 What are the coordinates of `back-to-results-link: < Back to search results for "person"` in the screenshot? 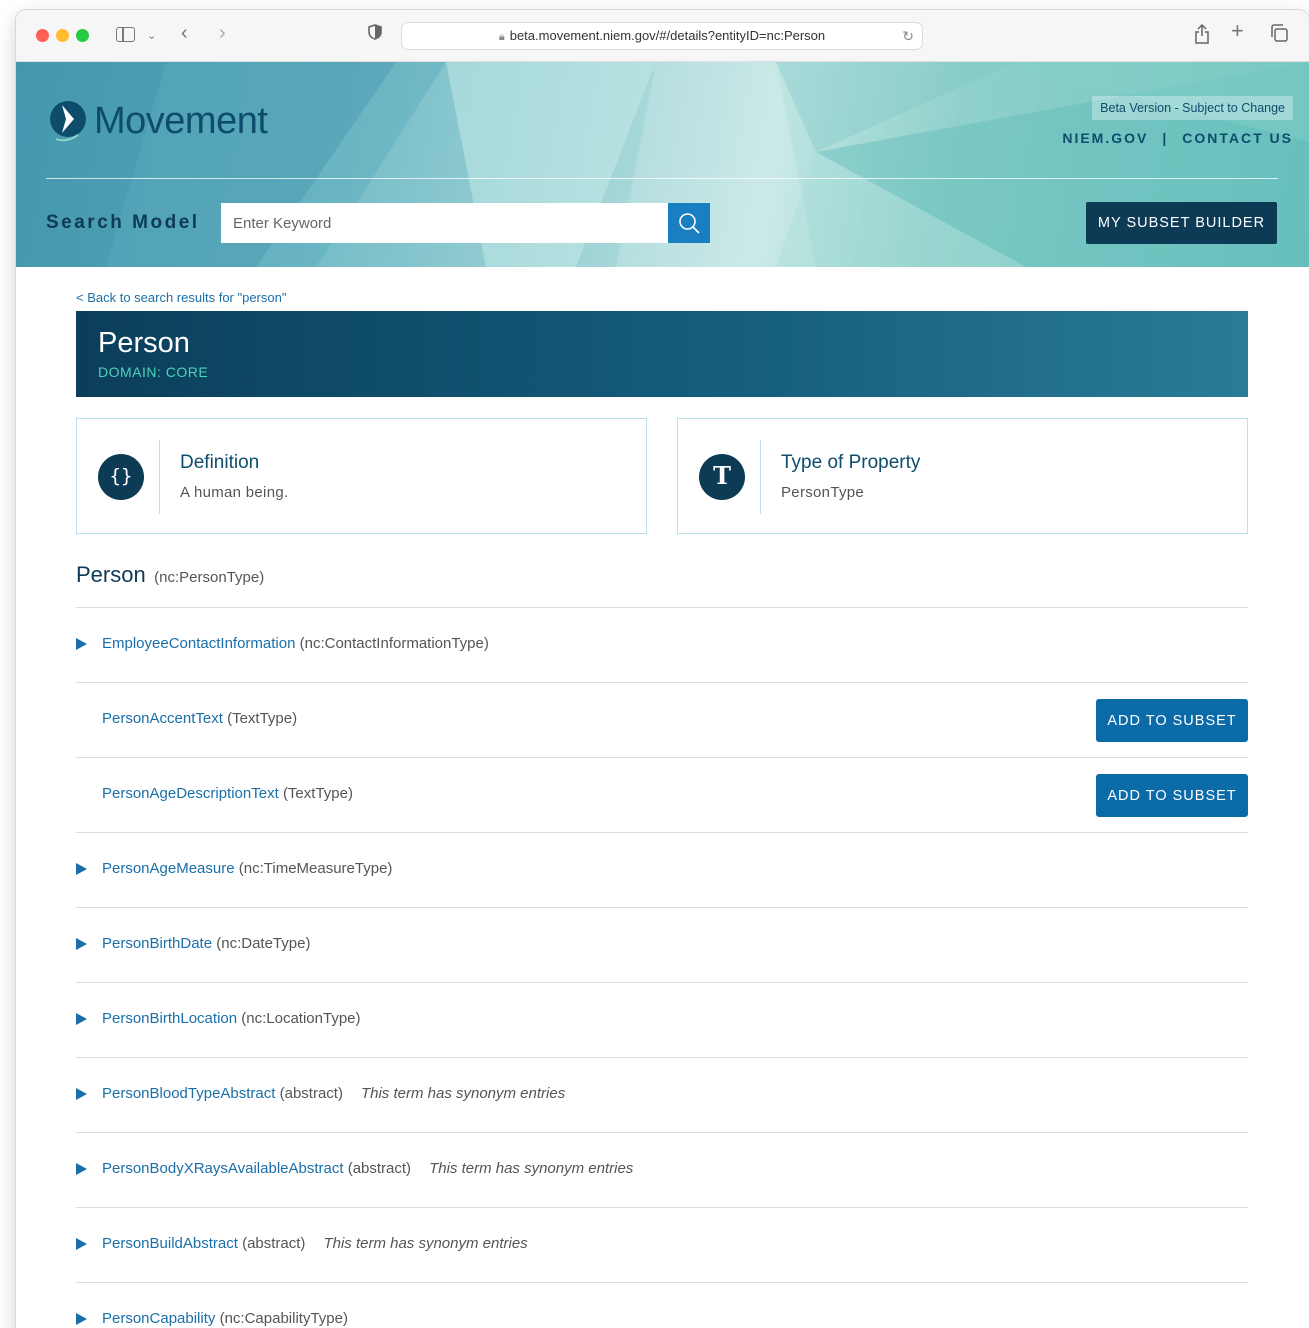 It's located at (181, 297).